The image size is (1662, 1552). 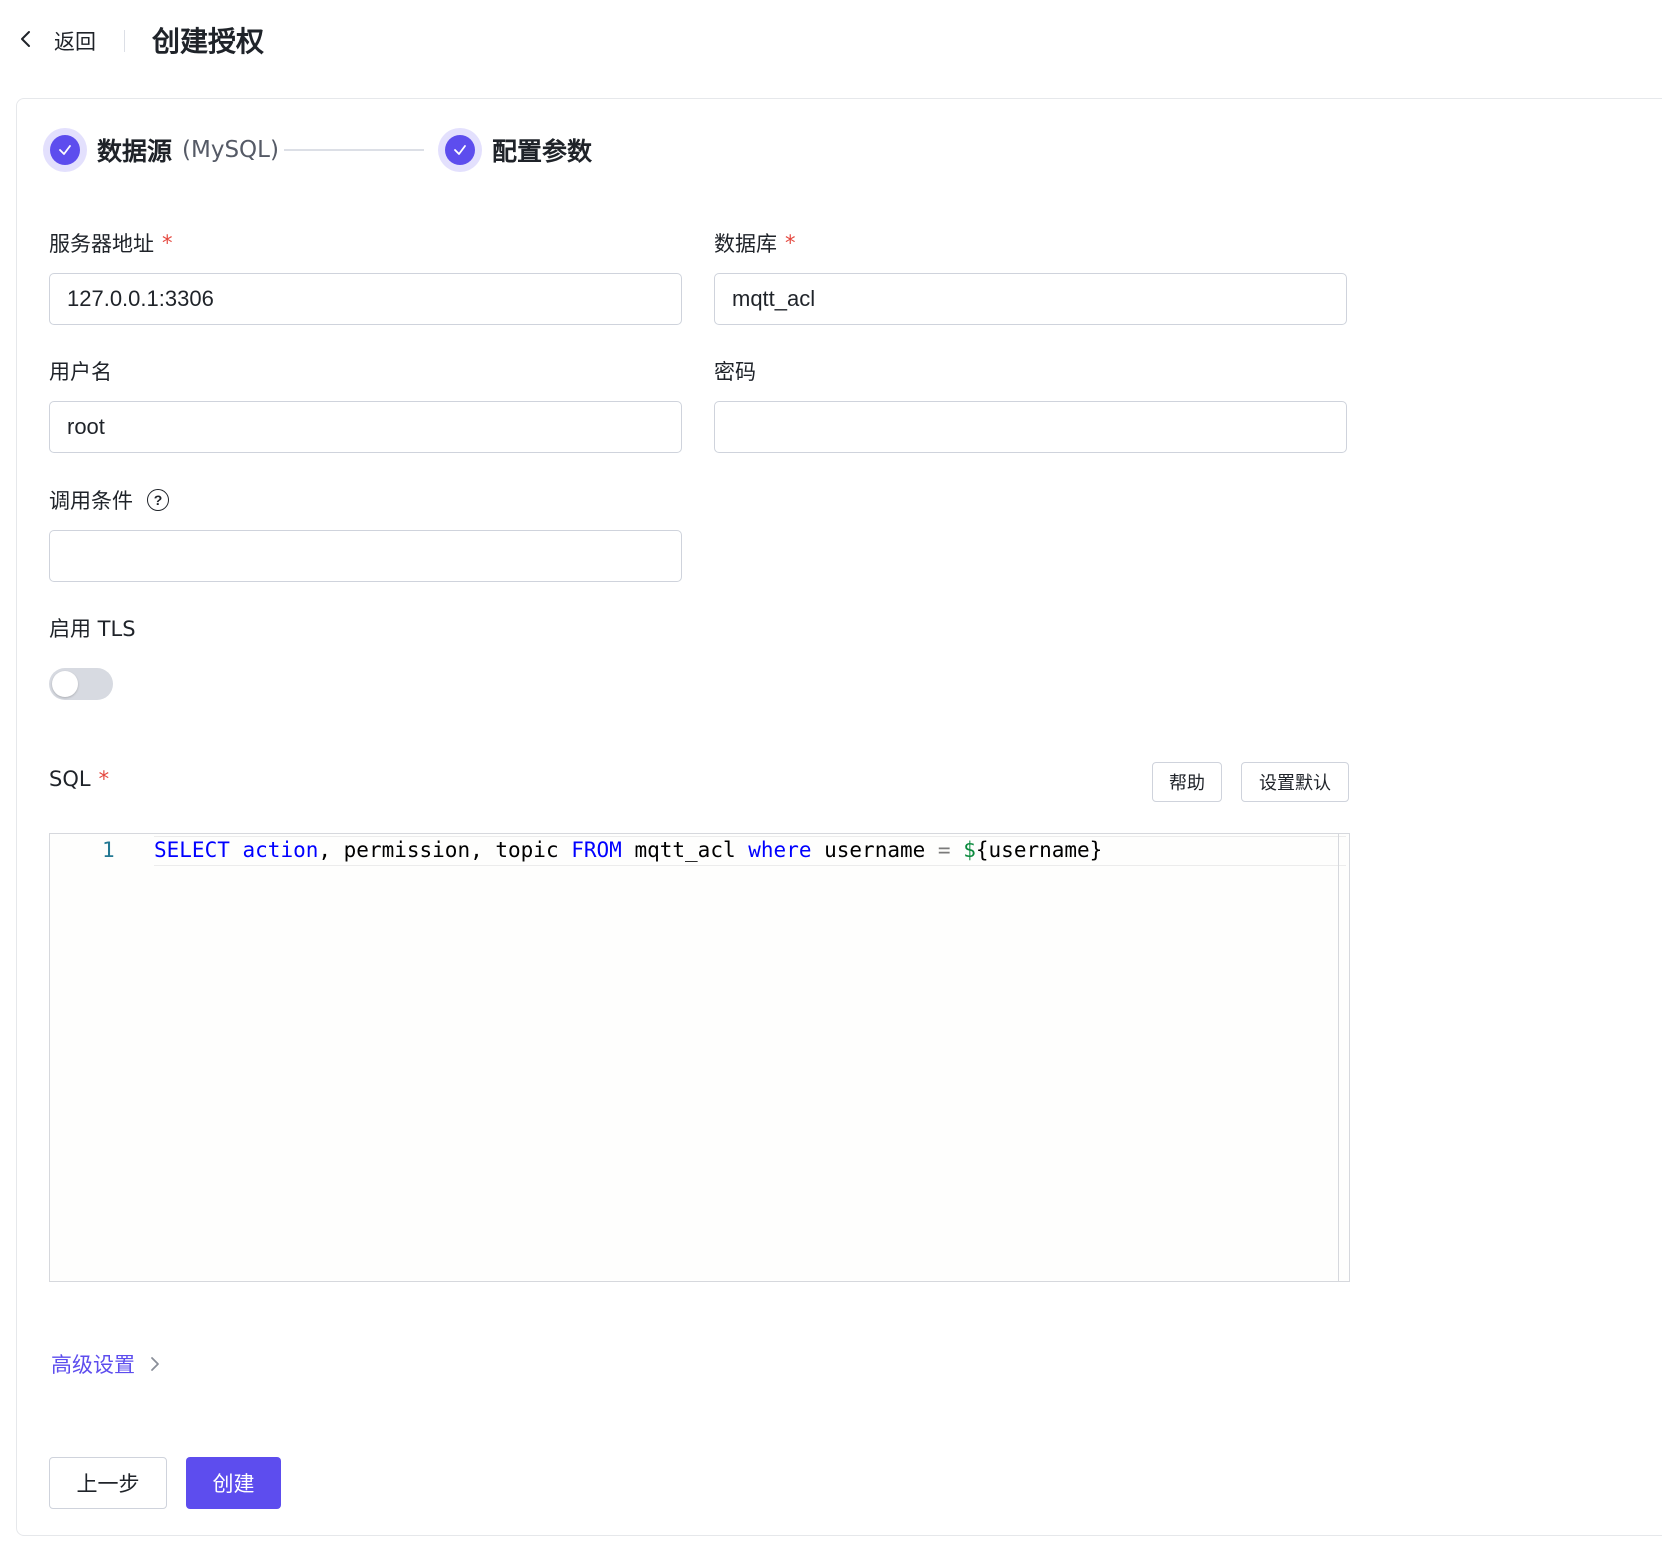 What do you see at coordinates (944, 850) in the screenshot?
I see `sql-operator: =` at bounding box center [944, 850].